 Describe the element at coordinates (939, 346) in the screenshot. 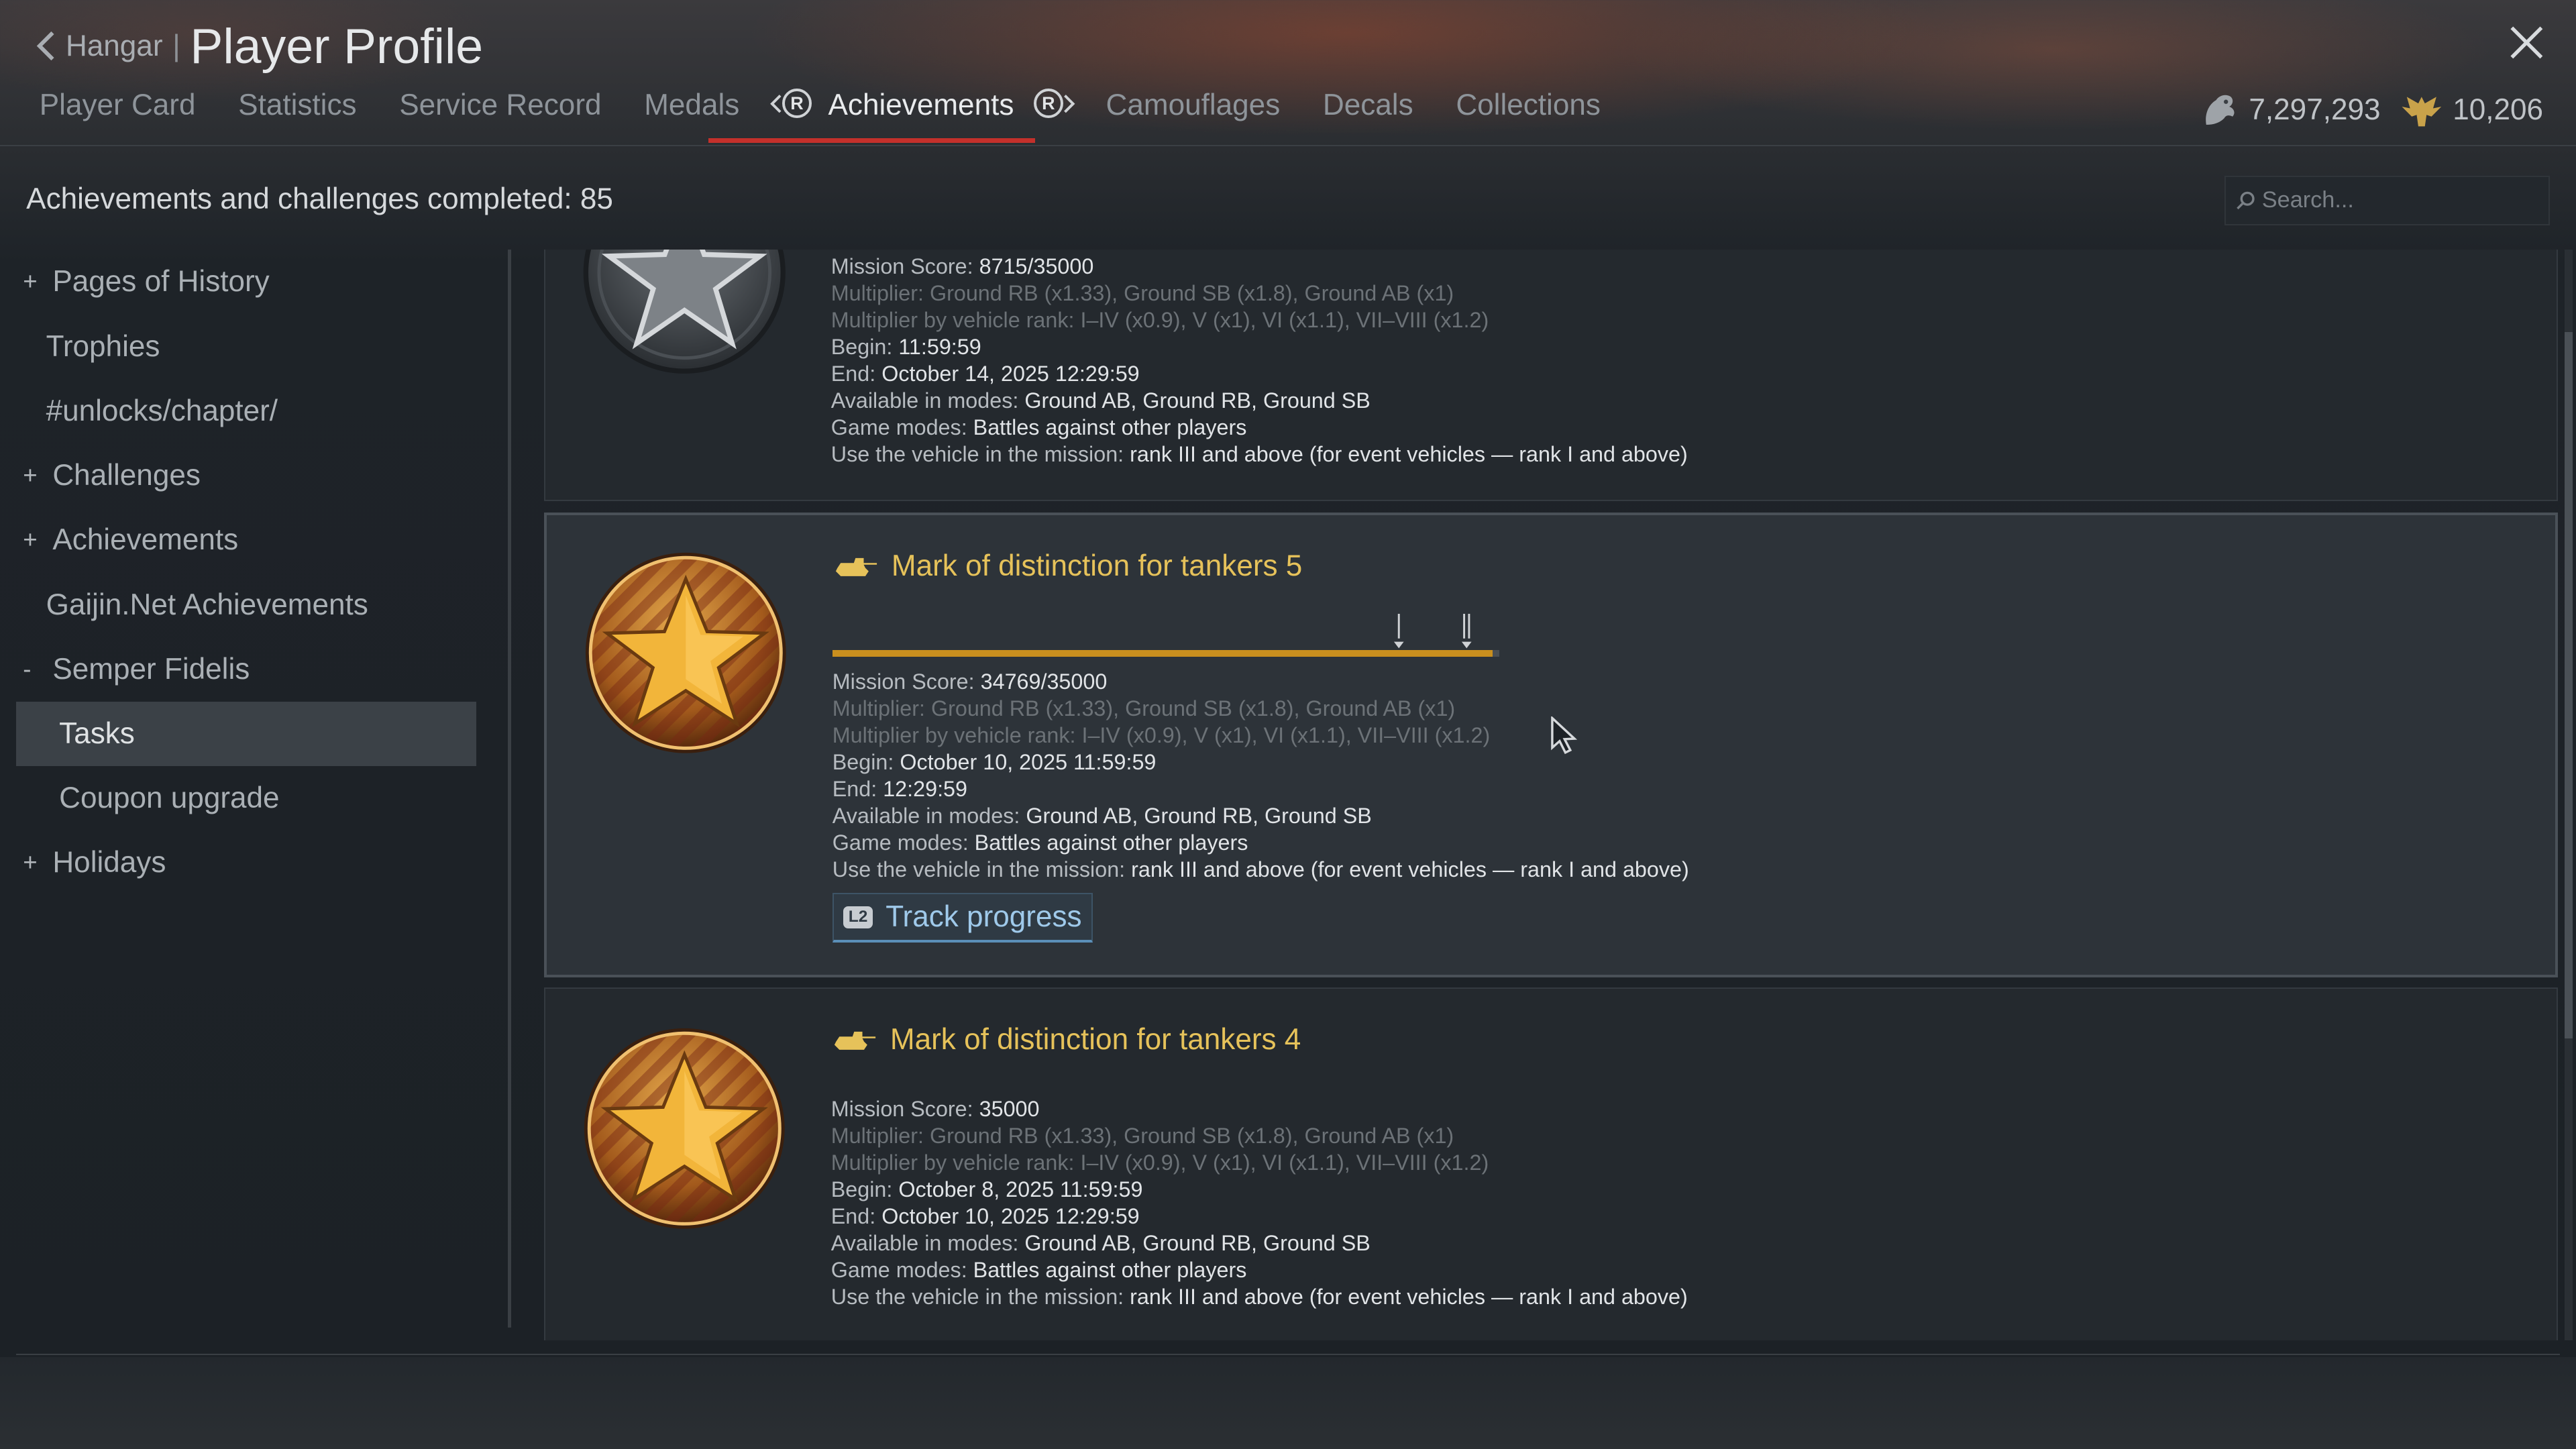

I see `begin-value: 11:59:59` at that location.